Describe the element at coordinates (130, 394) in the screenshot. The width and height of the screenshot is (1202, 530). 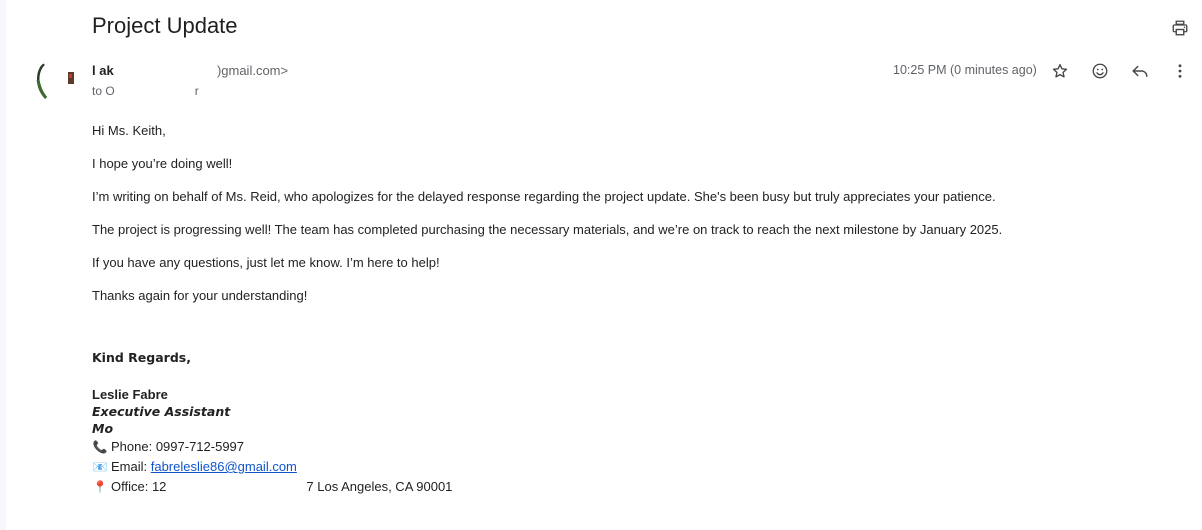
I see `signature-name: Leslie Fabre` at that location.